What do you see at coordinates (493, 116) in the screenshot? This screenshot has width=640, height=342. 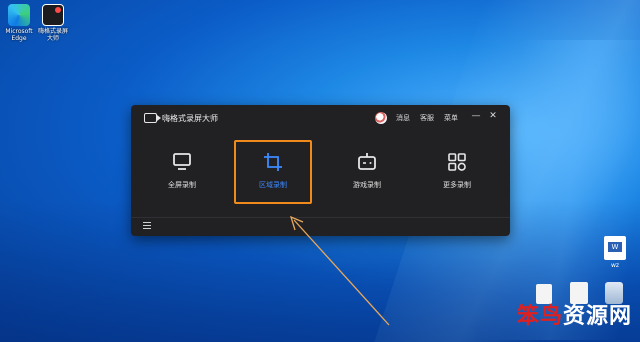 I see `close-button: ✕` at bounding box center [493, 116].